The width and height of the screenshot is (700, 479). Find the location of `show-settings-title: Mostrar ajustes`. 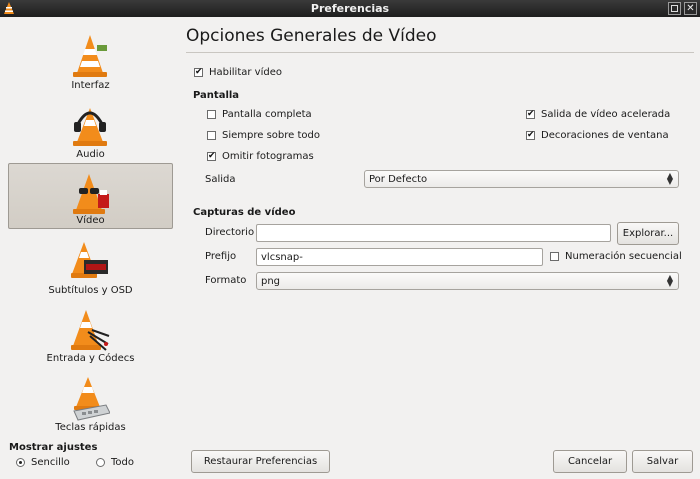

show-settings-title: Mostrar ajustes is located at coordinates (53, 447).